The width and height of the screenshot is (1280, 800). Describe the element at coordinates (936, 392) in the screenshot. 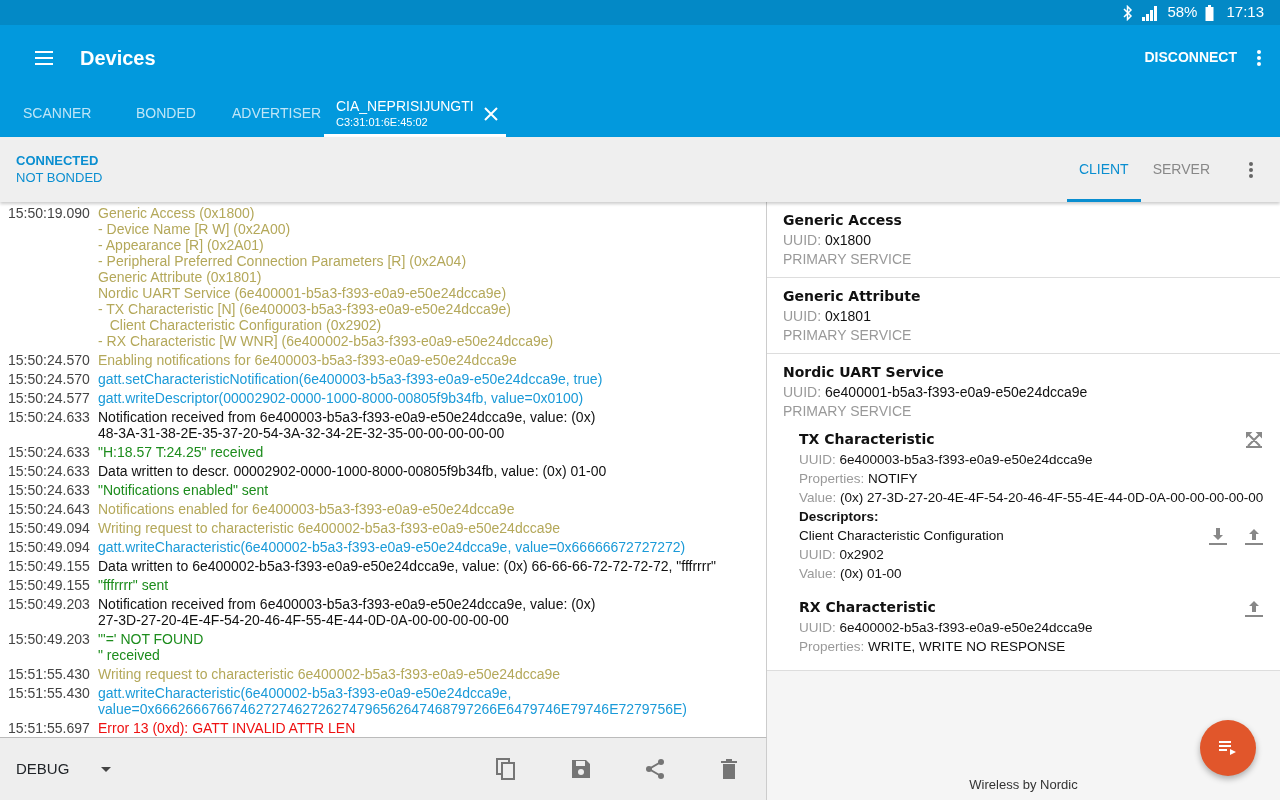

I see `service-uuid: UUID: 6e400001-b5a3-f393-e0a9-e50e24dcca9e` at that location.